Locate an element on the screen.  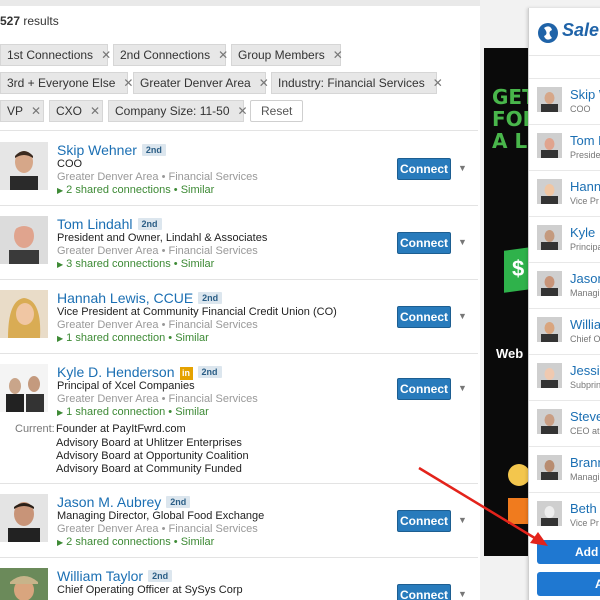
filter-chip-label: Industry: Financial Services is located at coordinates (351, 83).